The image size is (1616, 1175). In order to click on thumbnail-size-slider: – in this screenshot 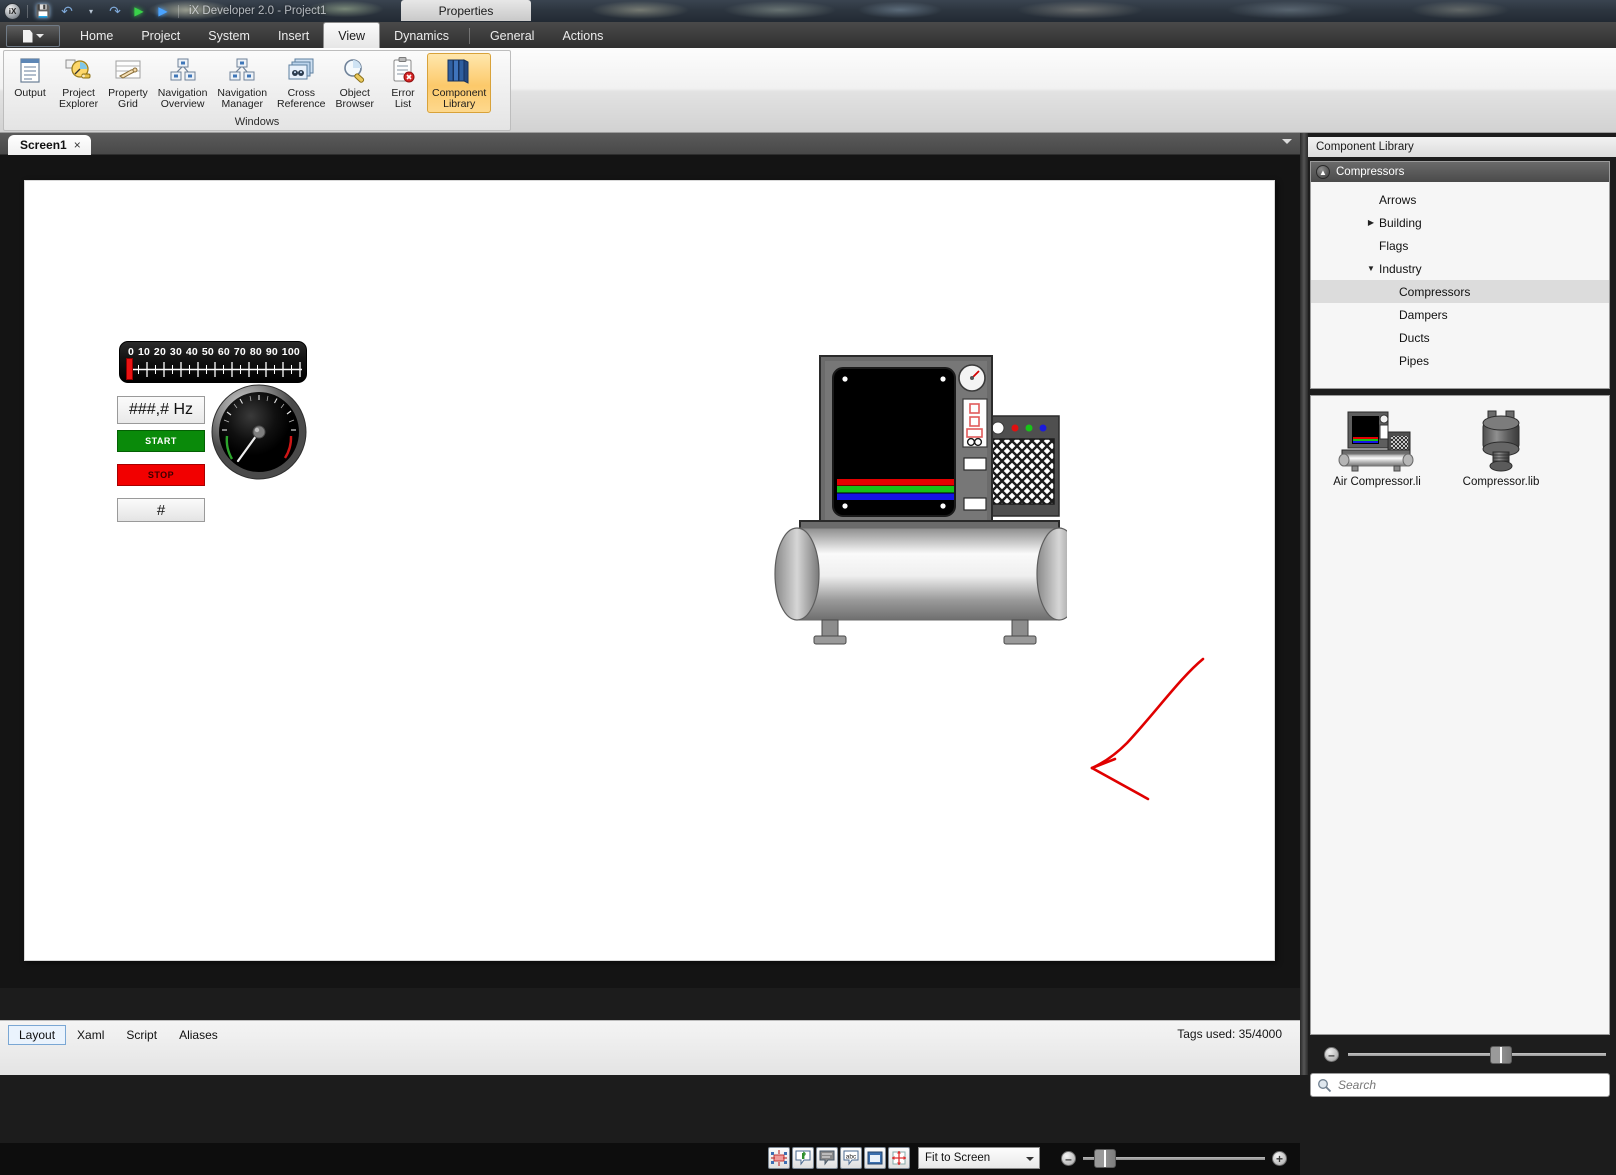, I will do `click(1460, 1054)`.